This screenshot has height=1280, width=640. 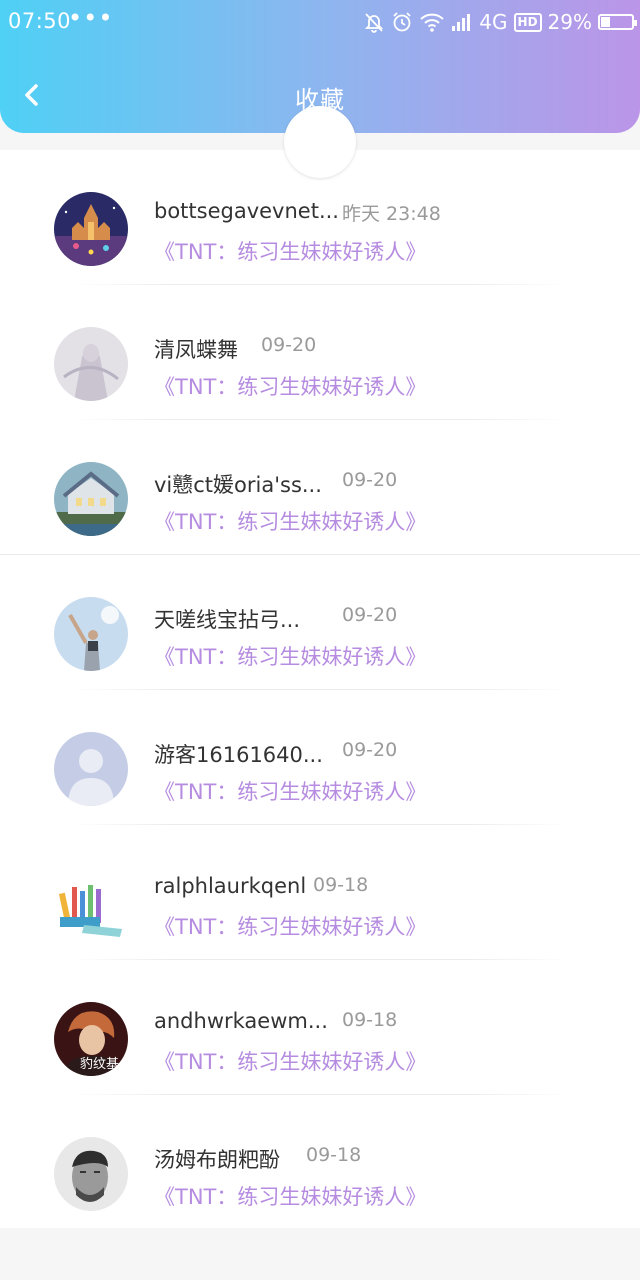 What do you see at coordinates (462, 22) in the screenshot?
I see `signal-icon` at bounding box center [462, 22].